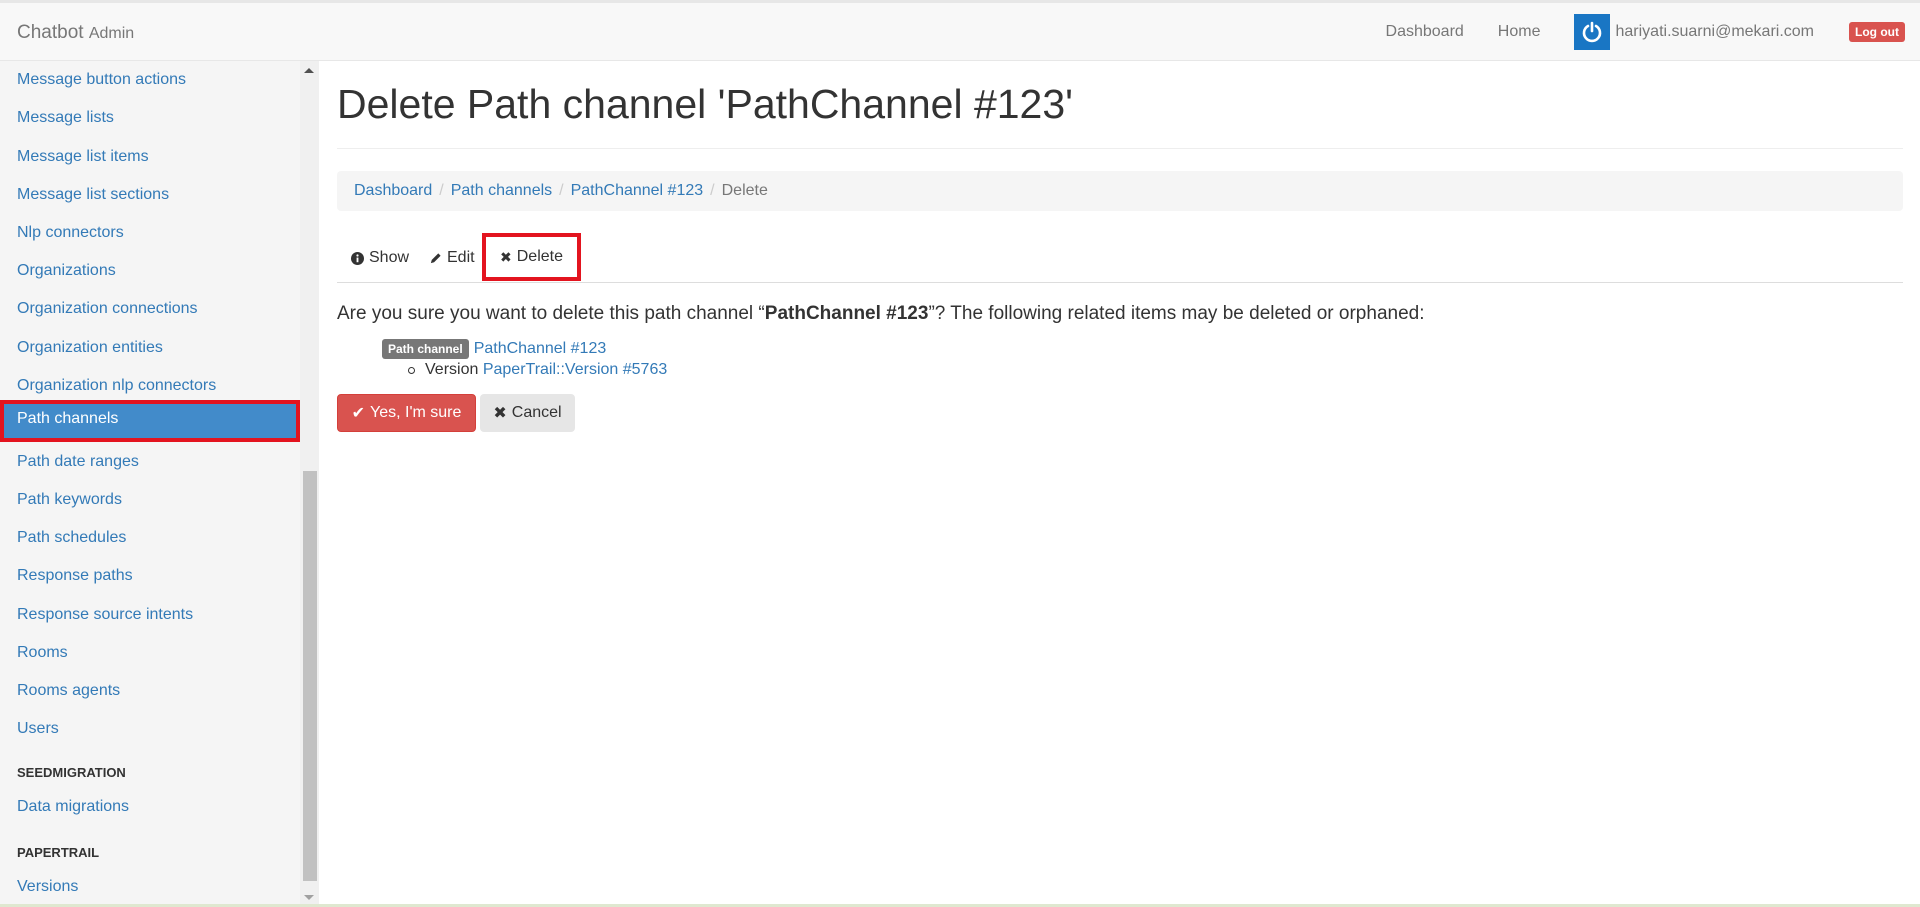 The image size is (1920, 907). I want to click on breadcrumb-current: Delete, so click(744, 190).